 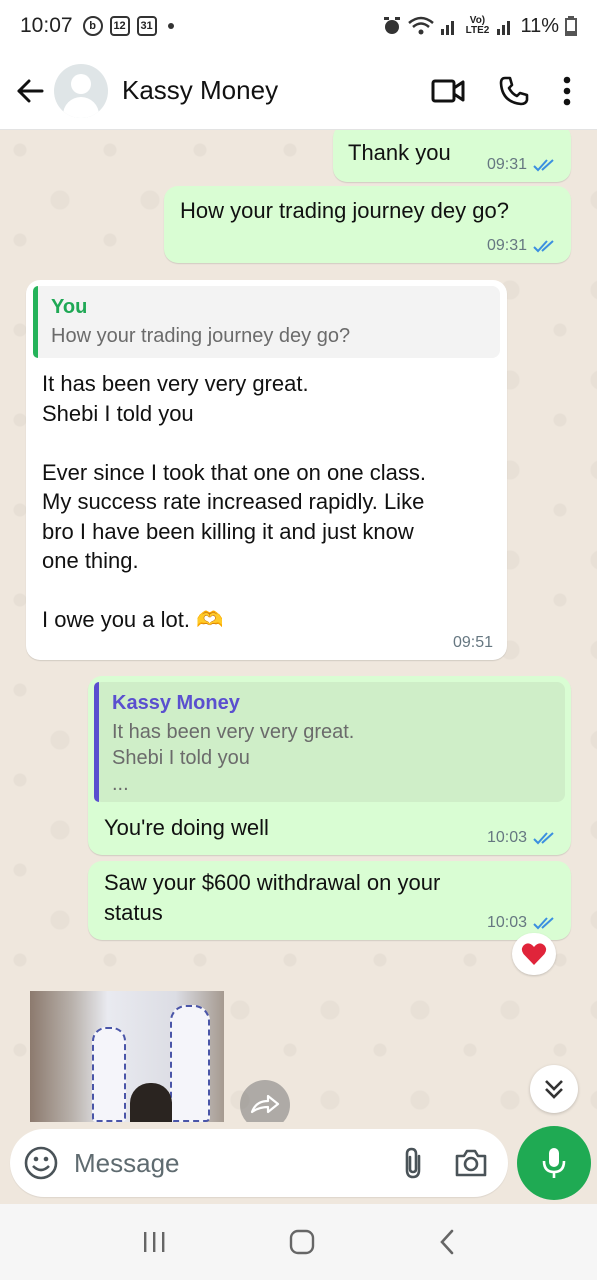 What do you see at coordinates (302, 1242) in the screenshot?
I see `home-icon` at bounding box center [302, 1242].